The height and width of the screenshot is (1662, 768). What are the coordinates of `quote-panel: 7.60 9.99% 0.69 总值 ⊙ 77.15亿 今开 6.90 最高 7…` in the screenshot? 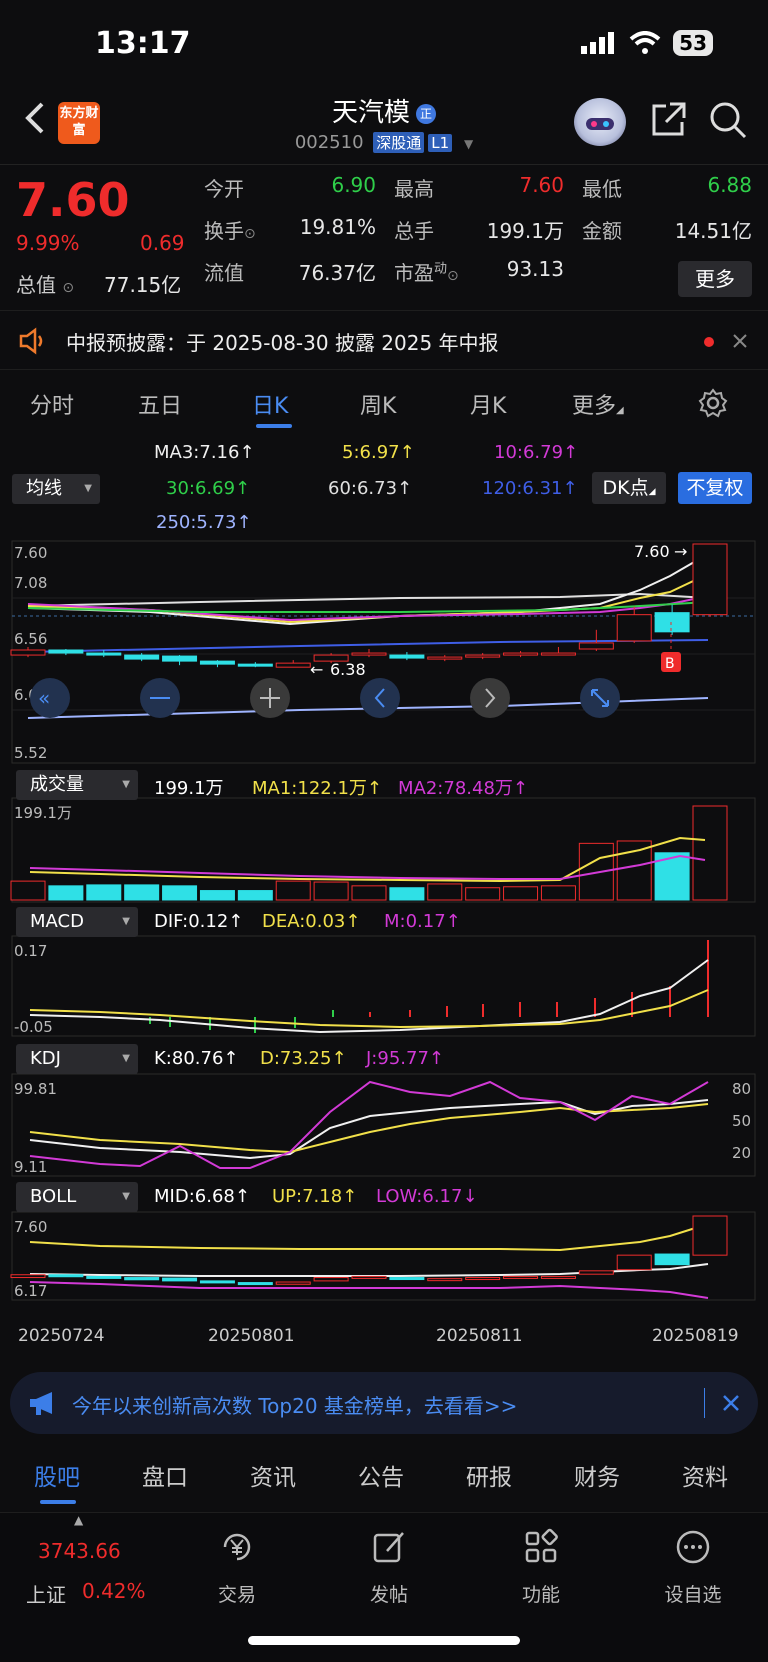 It's located at (384, 233).